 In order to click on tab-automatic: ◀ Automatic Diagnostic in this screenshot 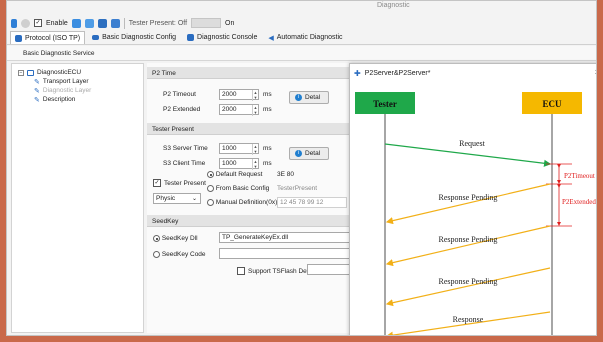, I will do `click(305, 37)`.